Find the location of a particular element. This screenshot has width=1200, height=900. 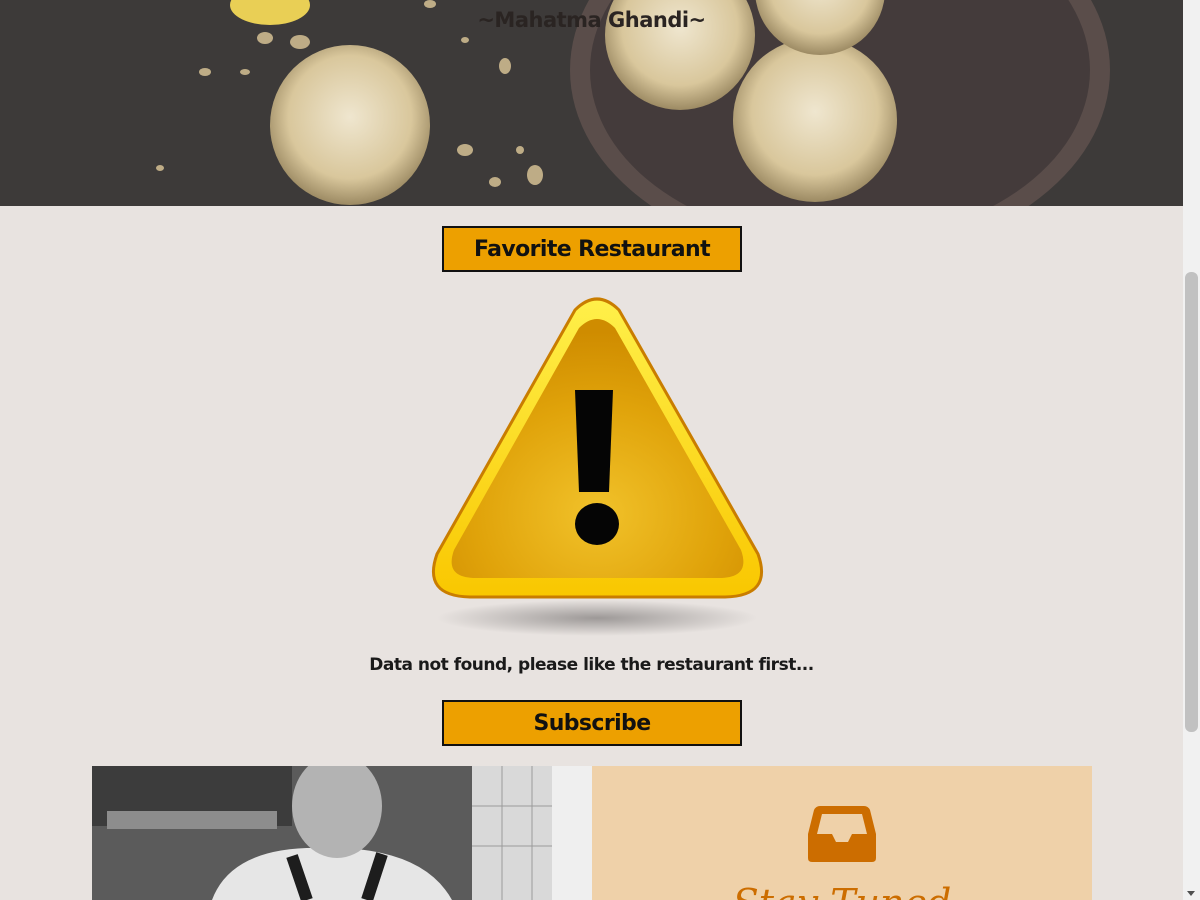

stay-tuned-title: Stay Tuned is located at coordinates (842, 890).